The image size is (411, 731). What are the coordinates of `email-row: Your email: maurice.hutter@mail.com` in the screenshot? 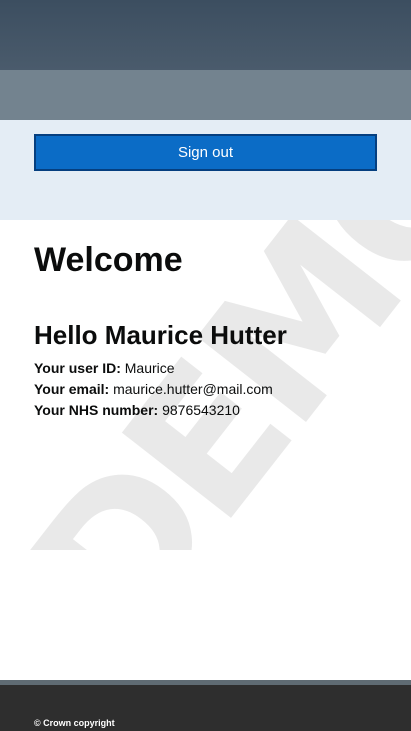 It's located at (214, 389).